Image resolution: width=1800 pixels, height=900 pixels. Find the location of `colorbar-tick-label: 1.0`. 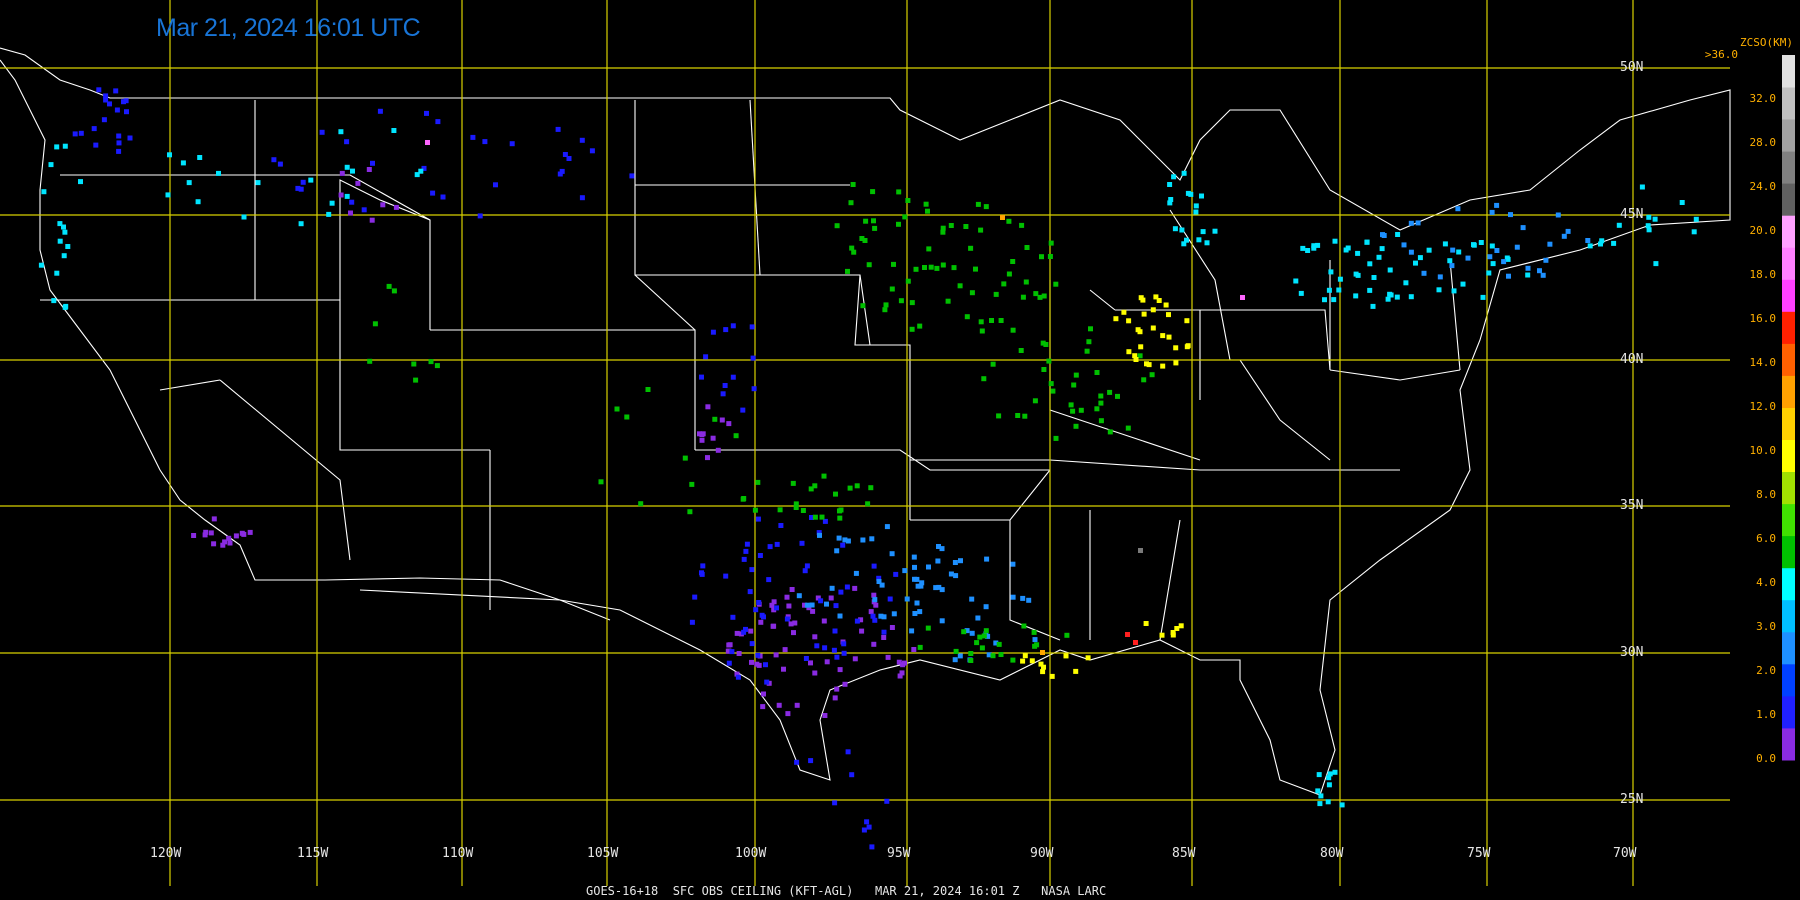

colorbar-tick-label: 1.0 is located at coordinates (1766, 714).